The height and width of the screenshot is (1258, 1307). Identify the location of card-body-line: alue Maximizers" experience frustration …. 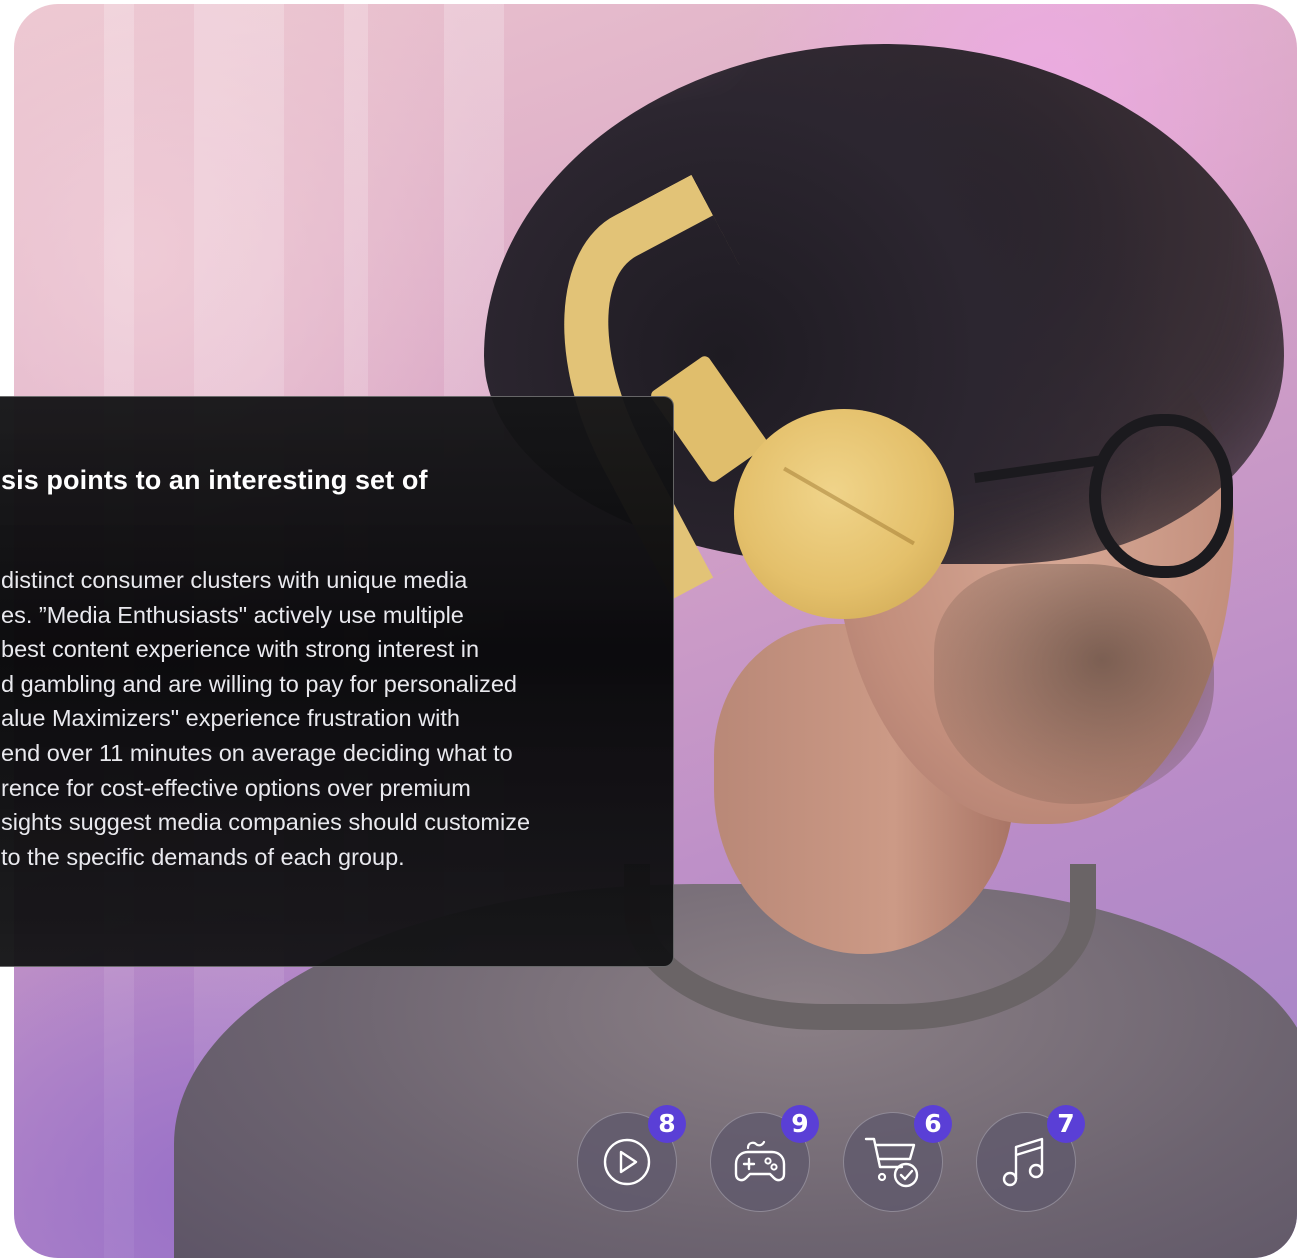
(230, 718).